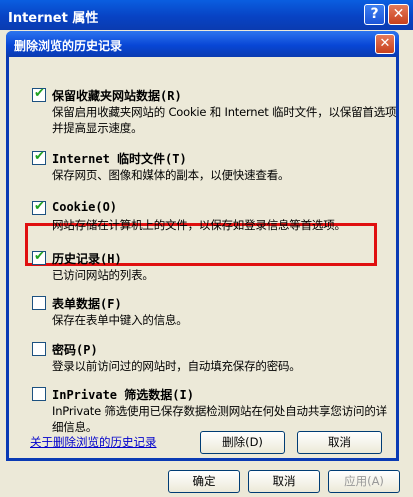  I want to click on option-description: 登录以前访问过的网站时，自动填充保存的密码。, so click(176, 366).